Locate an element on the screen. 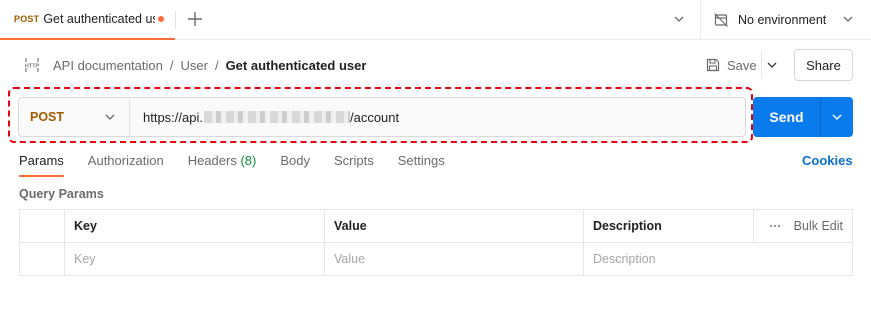 The width and height of the screenshot is (871, 322). tab-label: Params is located at coordinates (41, 160).